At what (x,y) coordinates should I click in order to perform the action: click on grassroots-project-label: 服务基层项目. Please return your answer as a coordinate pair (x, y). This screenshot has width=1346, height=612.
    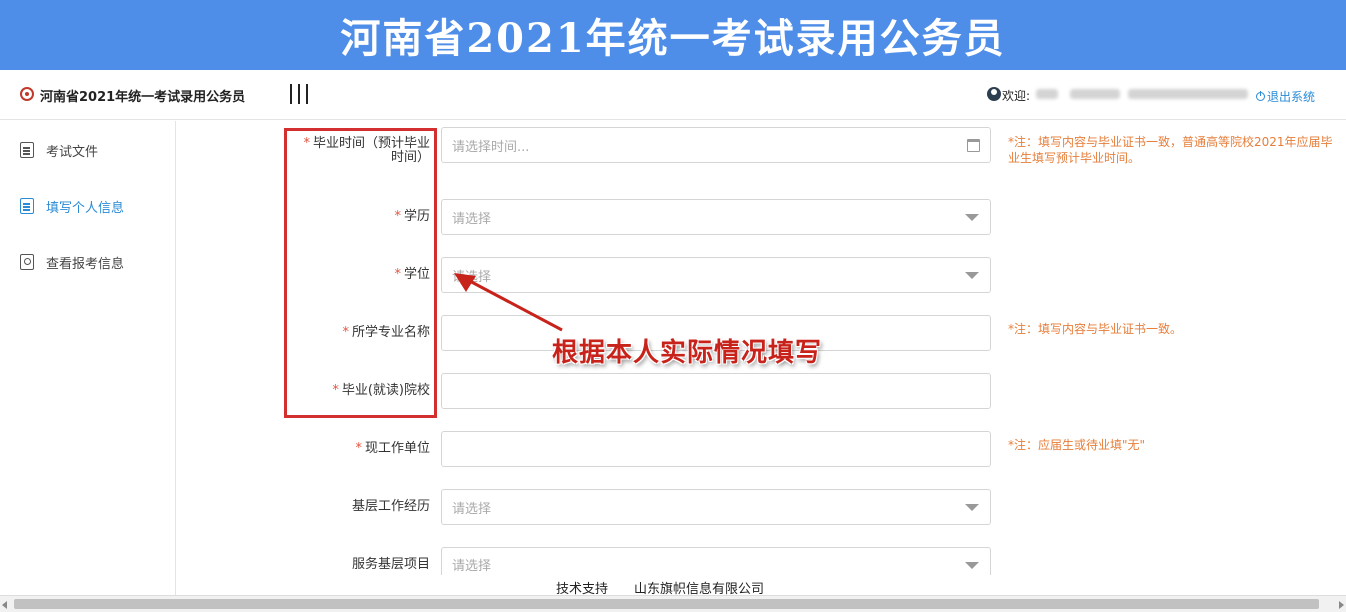
    Looking at the image, I should click on (390, 564).